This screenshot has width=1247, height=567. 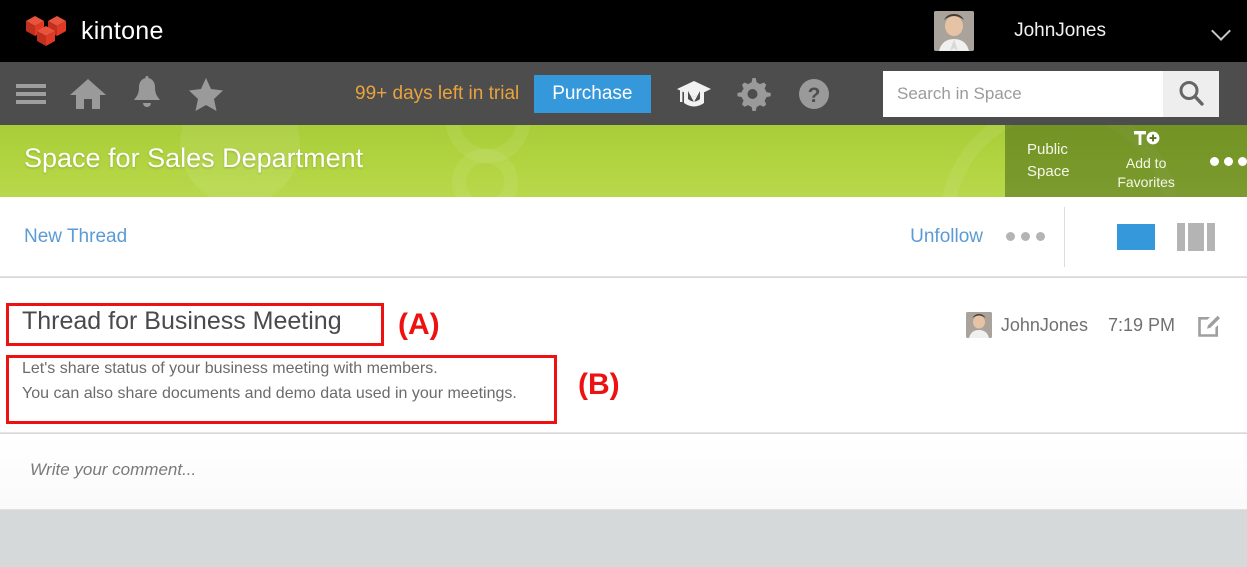 I want to click on global-nav-bar: 99+ days left in trial Purchase ?, so click(x=623, y=93).